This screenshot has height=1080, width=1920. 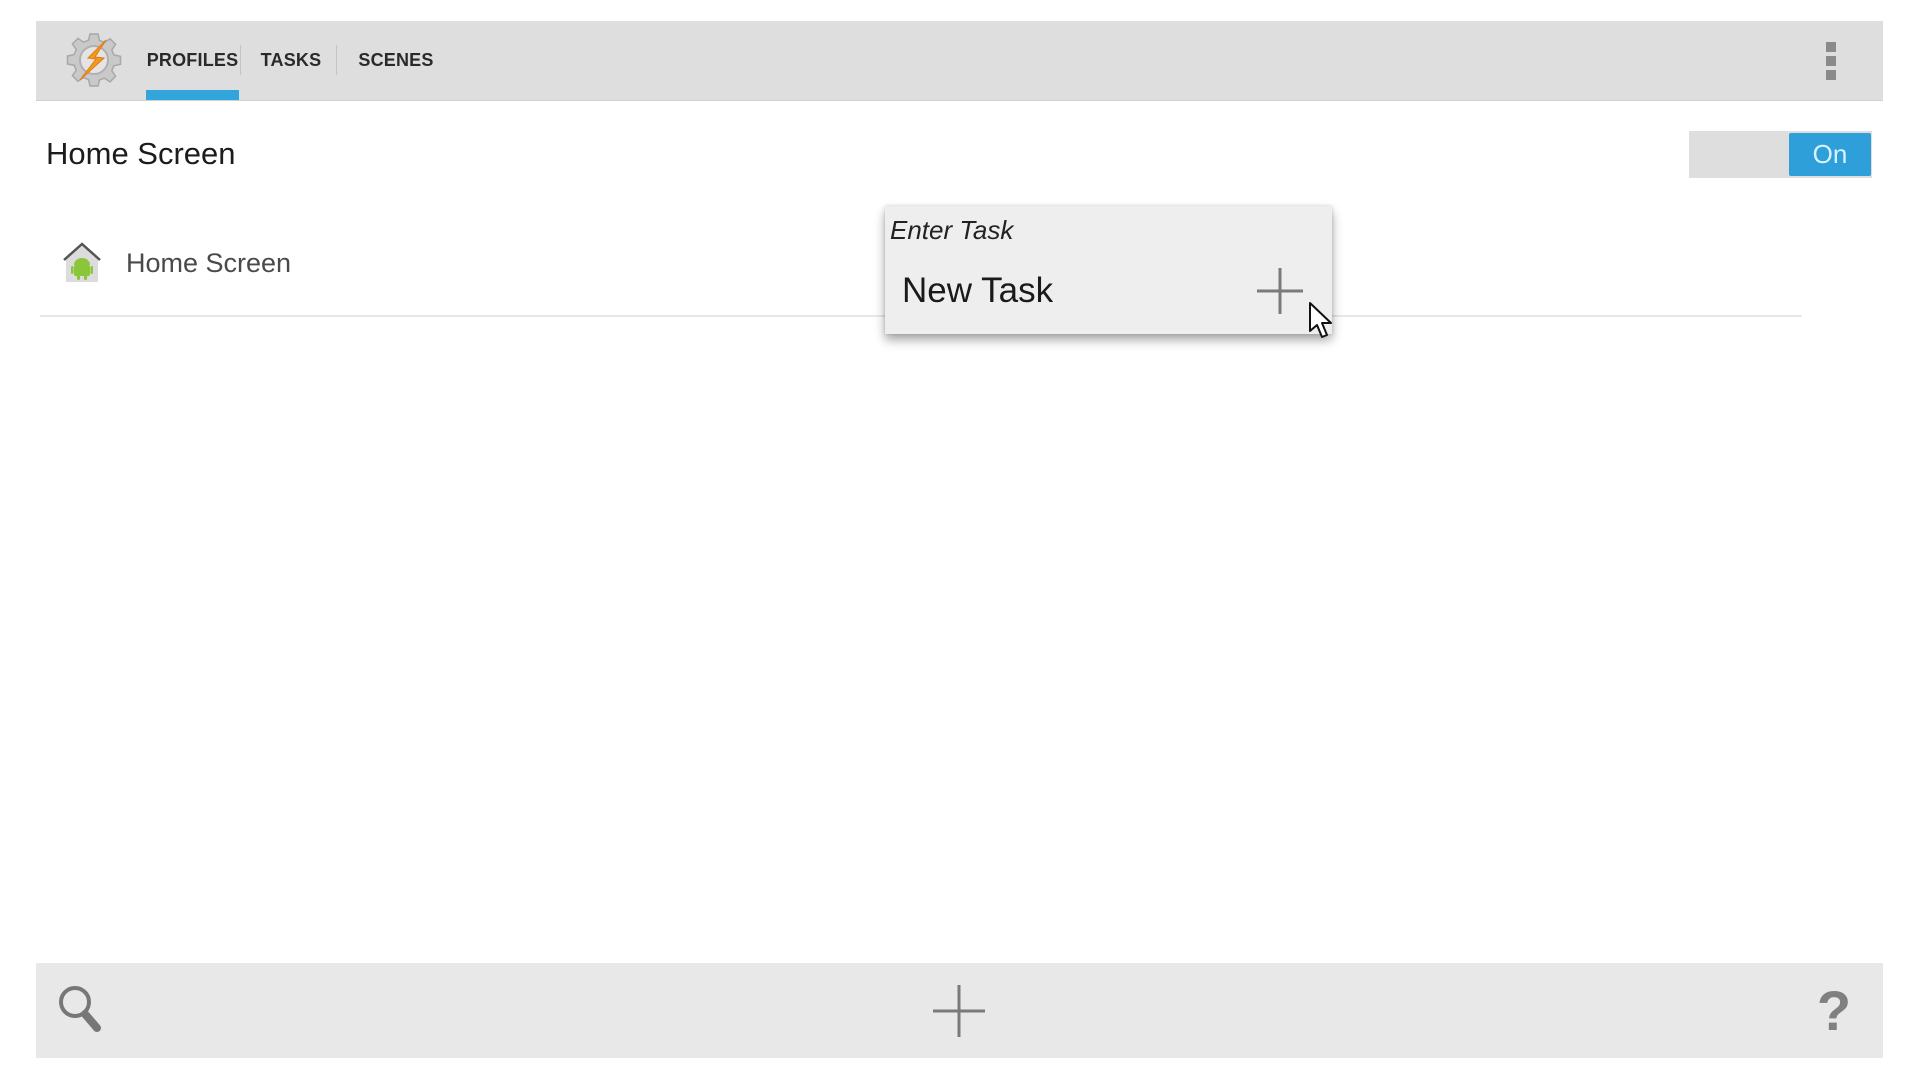 I want to click on enter-task-popup: Enter Task New Task, so click(x=1108, y=270).